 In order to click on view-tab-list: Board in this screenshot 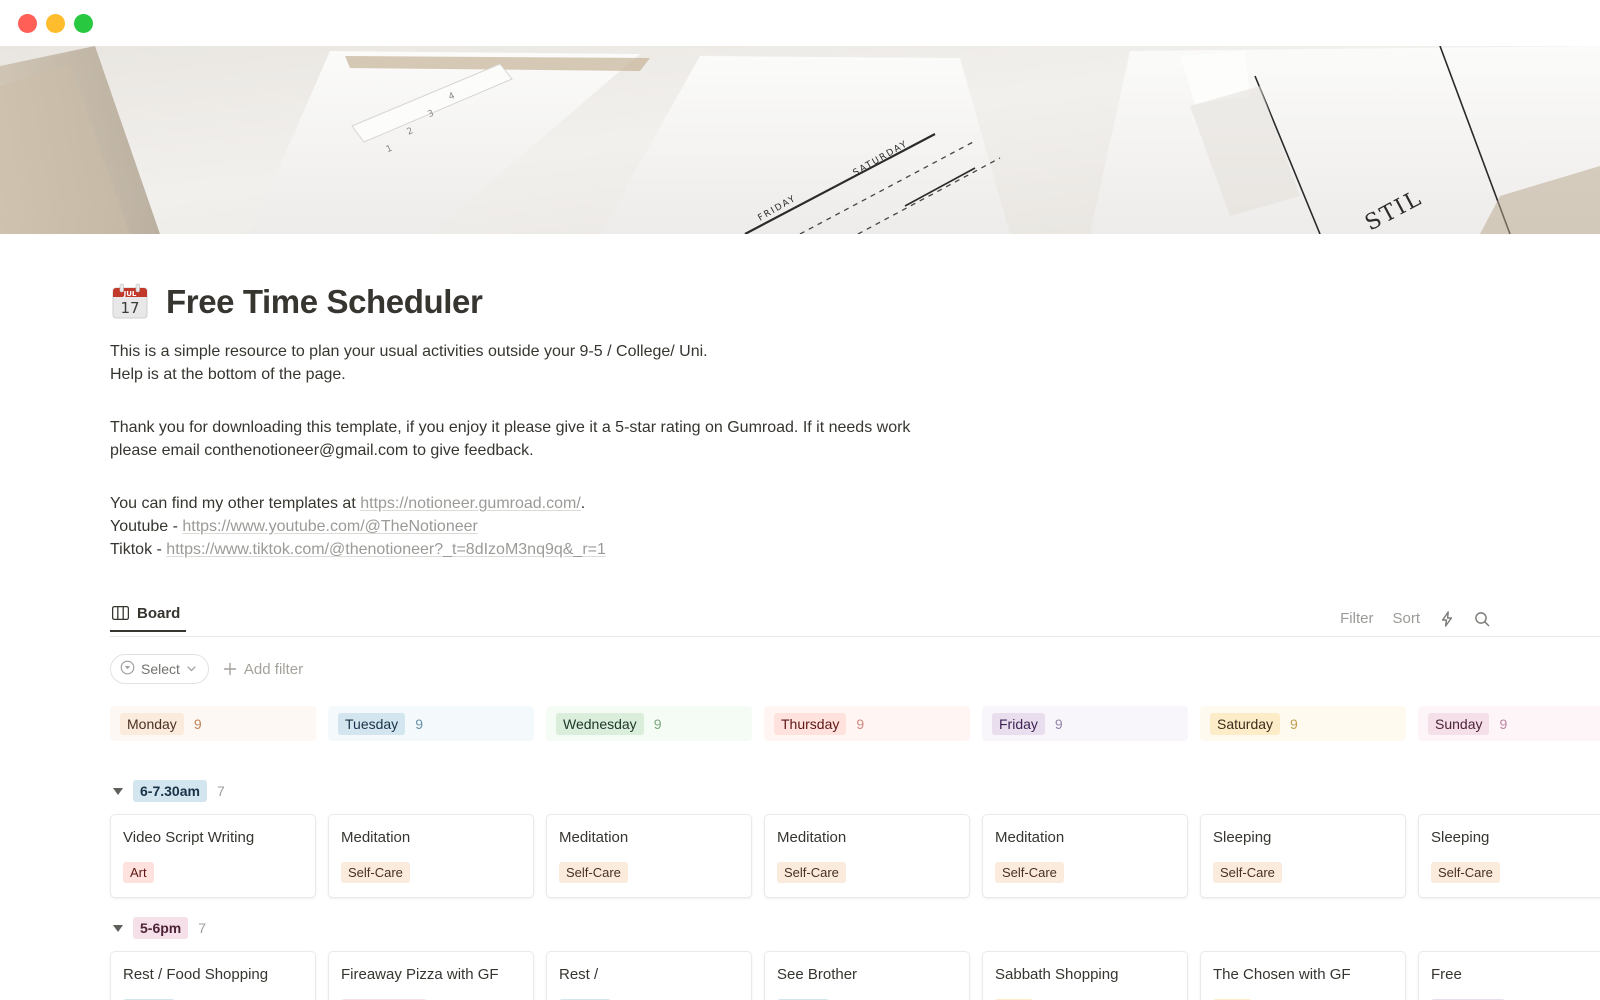, I will do `click(148, 617)`.